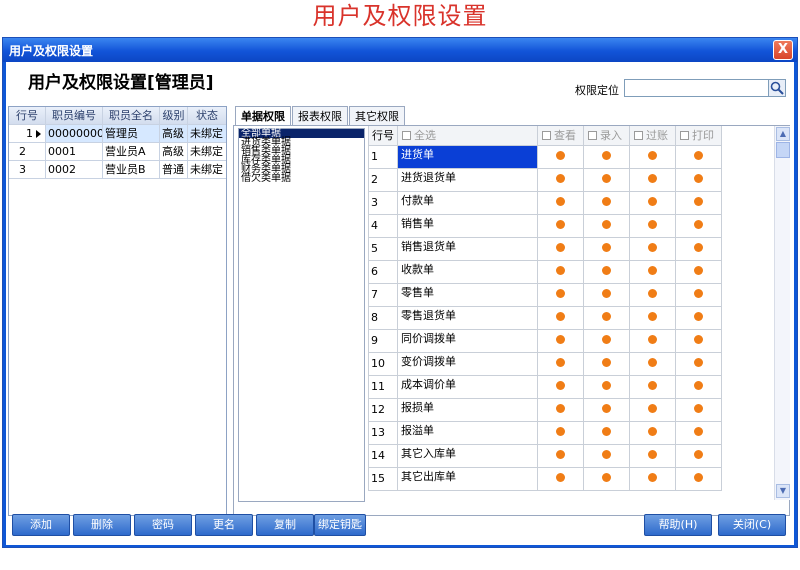  I want to click on close-button: 关闭(C), so click(752, 525).